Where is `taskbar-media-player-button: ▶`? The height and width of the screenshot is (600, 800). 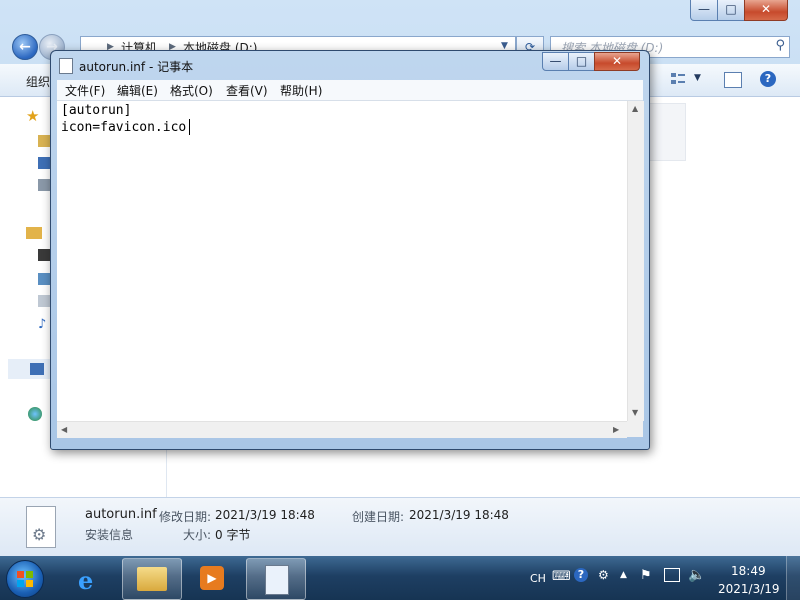
taskbar-media-player-button: ▶ is located at coordinates (213, 578).